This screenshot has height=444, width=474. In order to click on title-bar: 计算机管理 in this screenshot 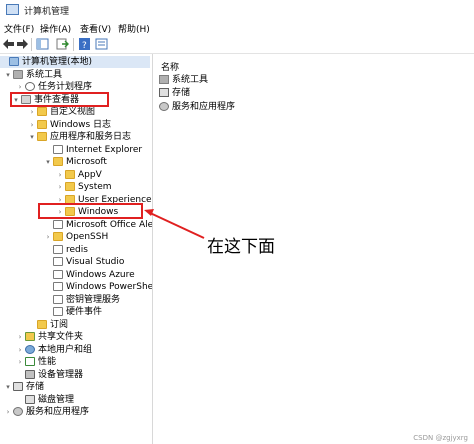, I will do `click(237, 10)`.